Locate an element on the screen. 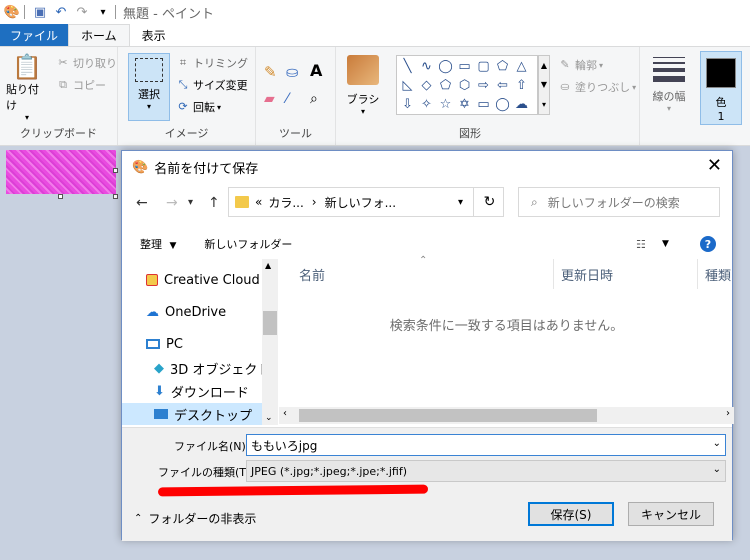 The image size is (750, 560). nav-item-pc: PC is located at coordinates (164, 344).